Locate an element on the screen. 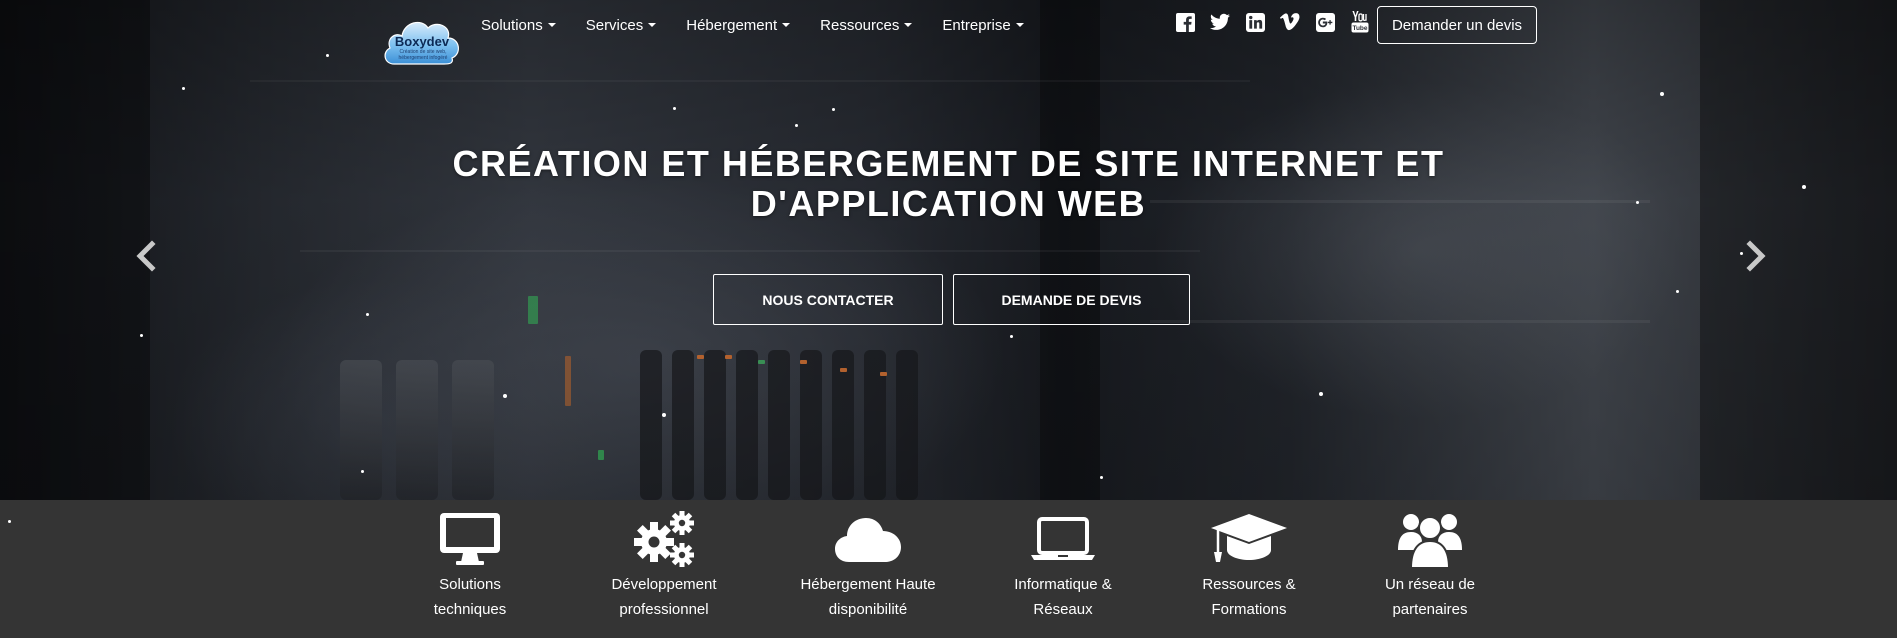  nav-solutions-label: Solutions is located at coordinates (512, 25).